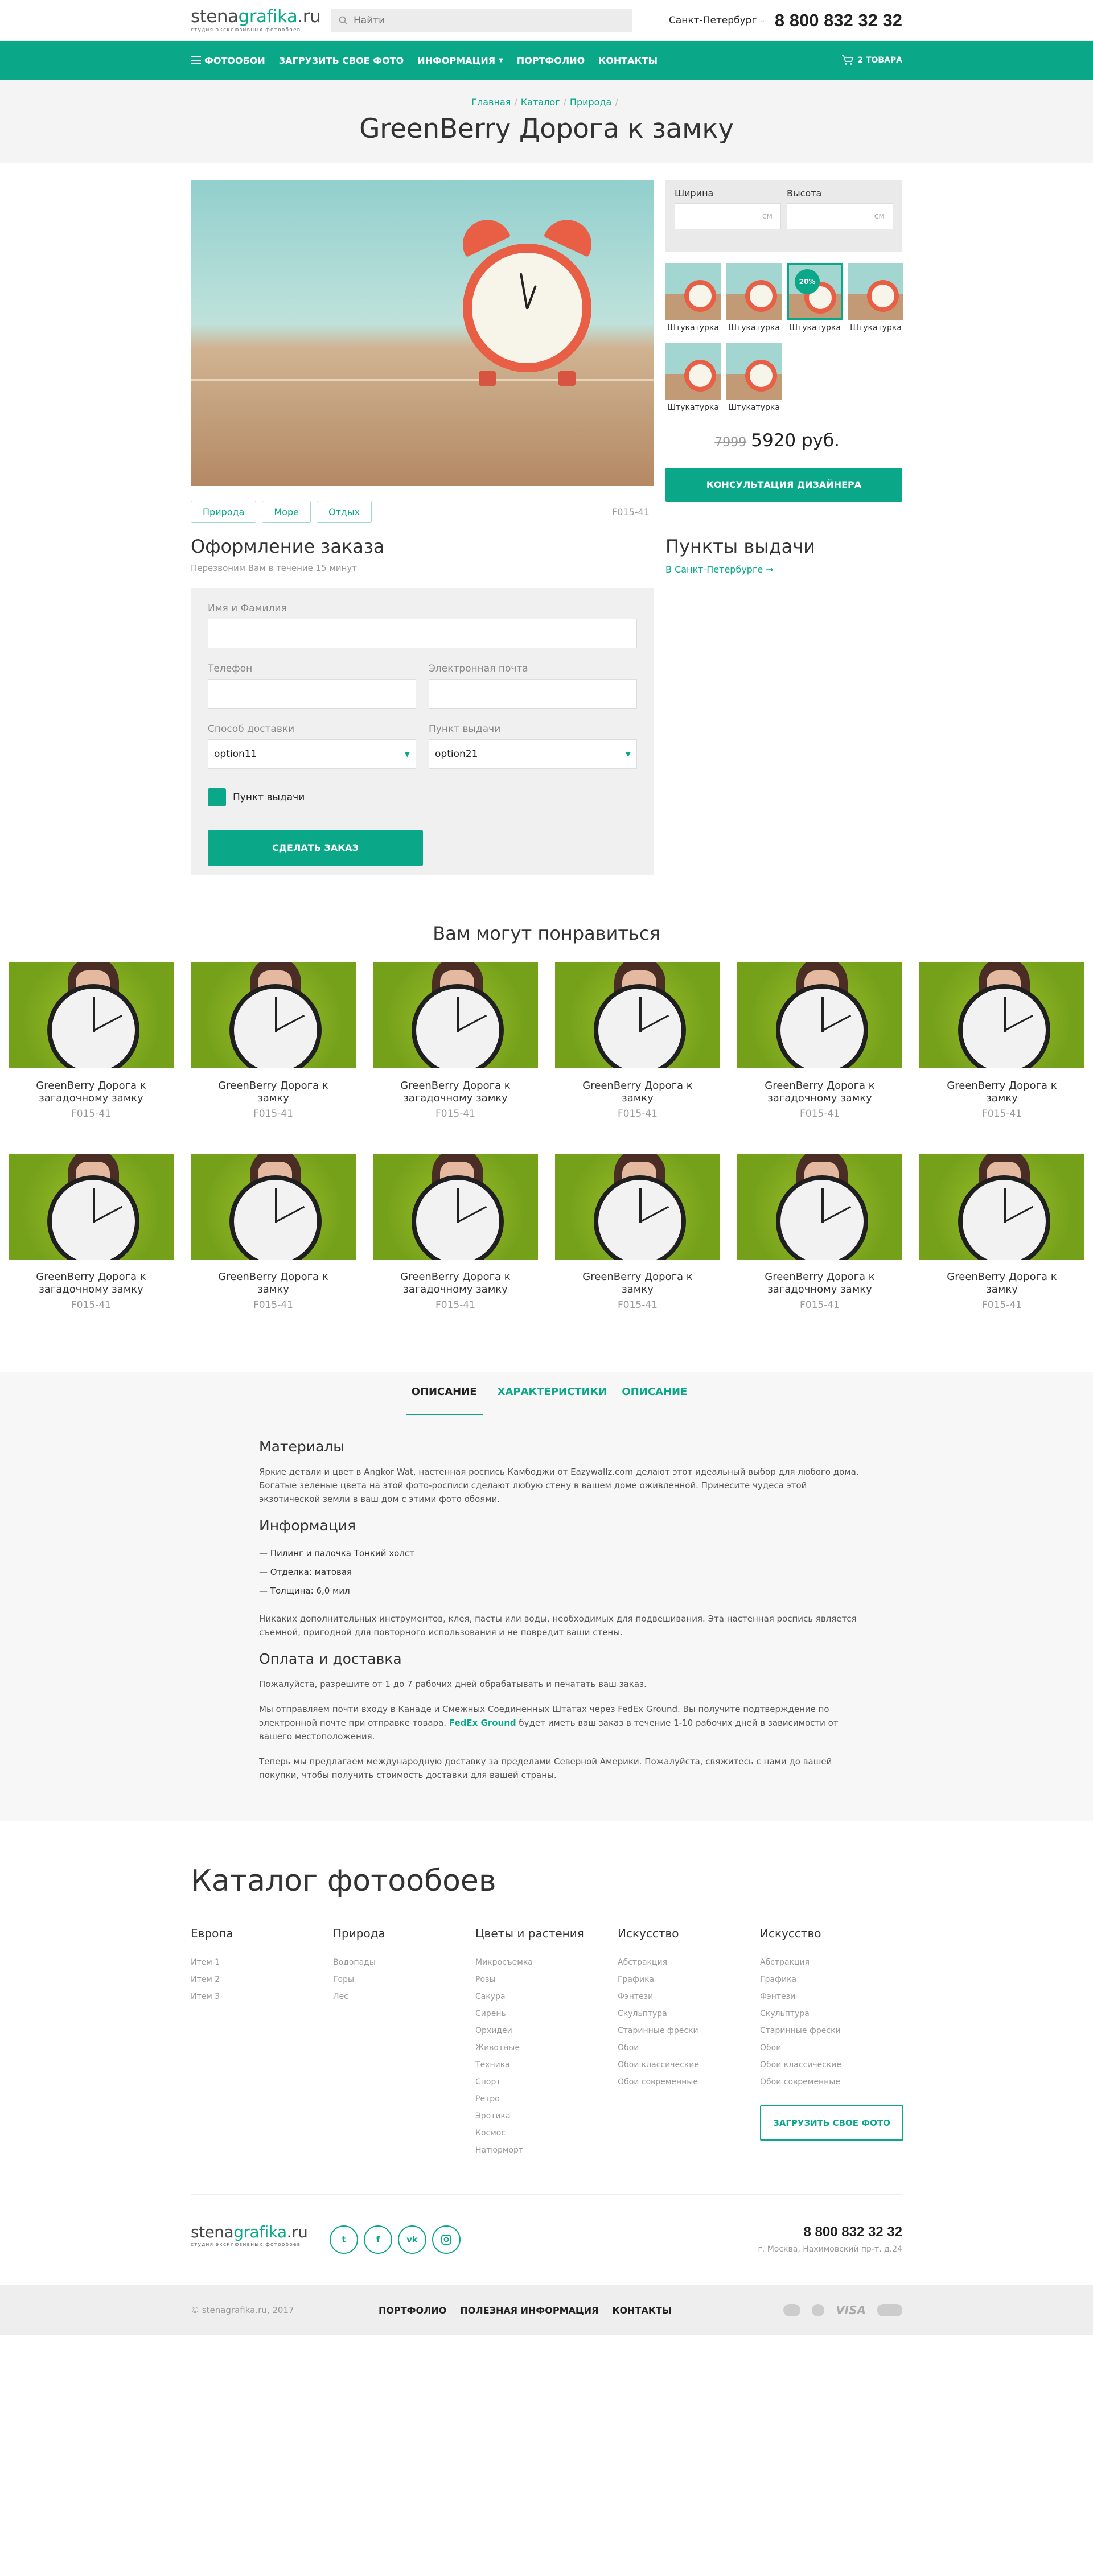  What do you see at coordinates (546, 1997) in the screenshot?
I see `catalog-link: Сакура` at bounding box center [546, 1997].